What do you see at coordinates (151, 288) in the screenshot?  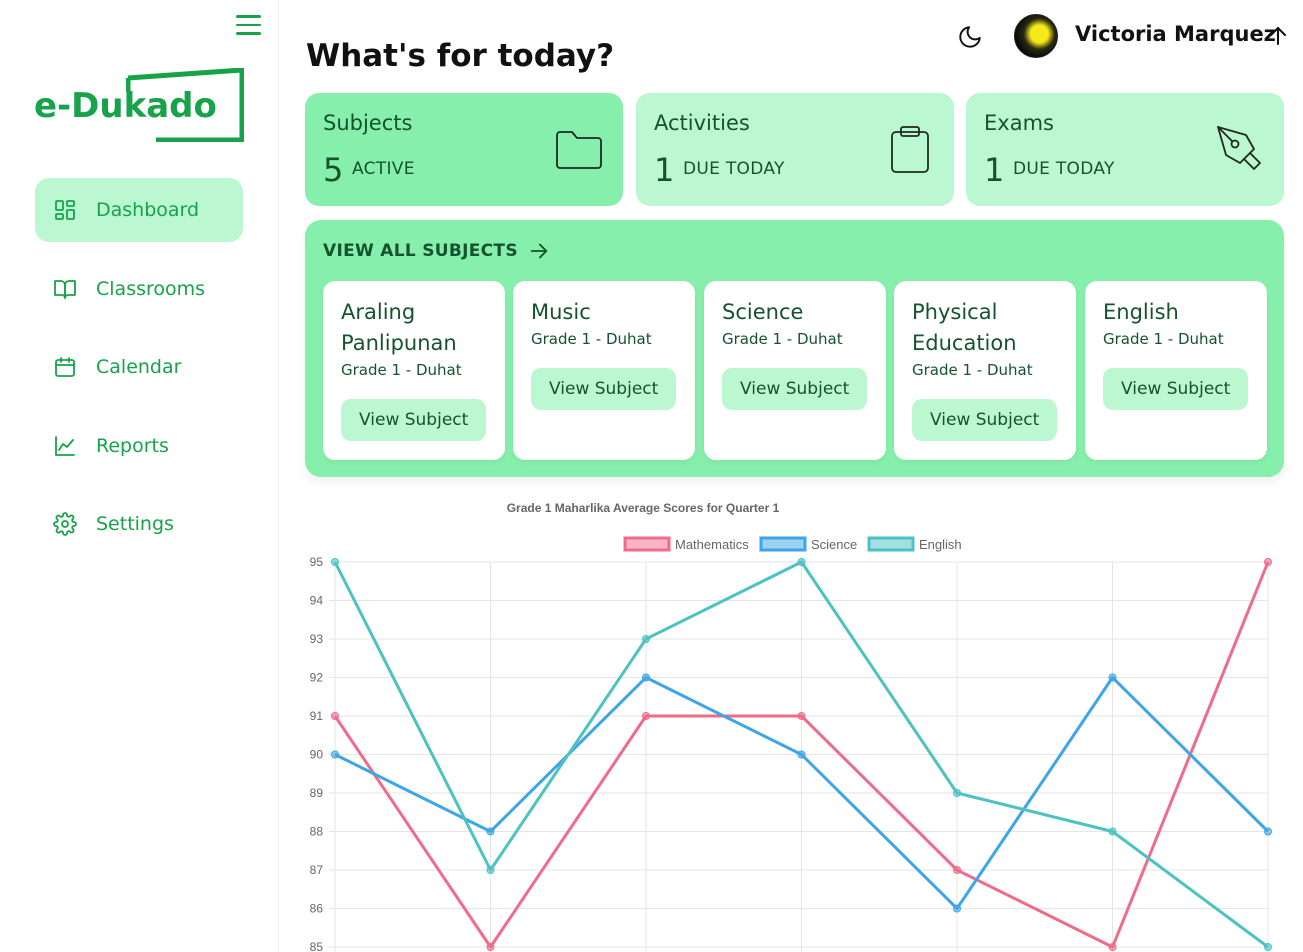 I see `sidebar-item-label: Classrooms` at bounding box center [151, 288].